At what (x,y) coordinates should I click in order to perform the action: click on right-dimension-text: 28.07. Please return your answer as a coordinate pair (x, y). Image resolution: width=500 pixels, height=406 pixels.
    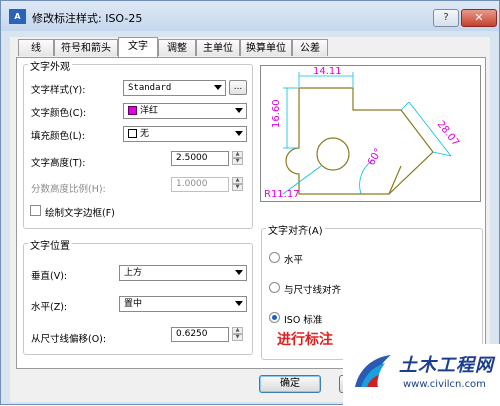
    Looking at the image, I should click on (448, 133).